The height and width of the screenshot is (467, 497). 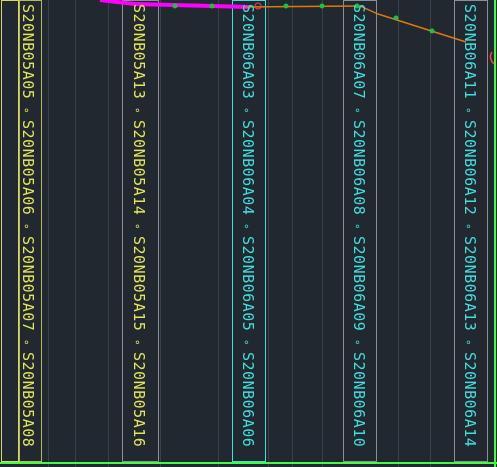 I want to click on cabinet-label: S20NB06A03, so click(x=248, y=51).